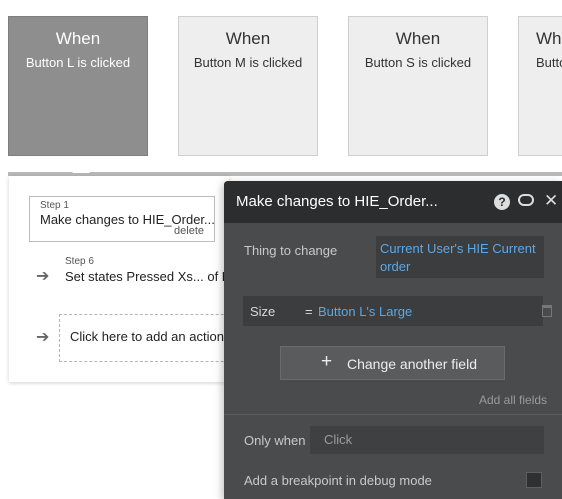 Image resolution: width=562 pixels, height=499 pixels. I want to click on plus-icon: +, so click(327, 361).